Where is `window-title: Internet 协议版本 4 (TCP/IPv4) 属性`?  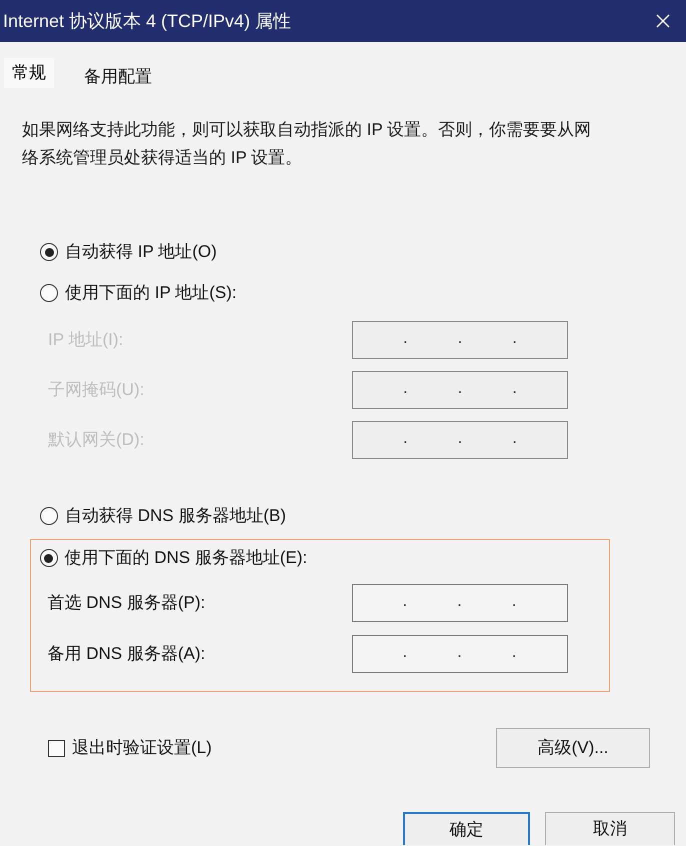 window-title: Internet 协议版本 4 (TCP/IPv4) 属性 is located at coordinates (147, 21).